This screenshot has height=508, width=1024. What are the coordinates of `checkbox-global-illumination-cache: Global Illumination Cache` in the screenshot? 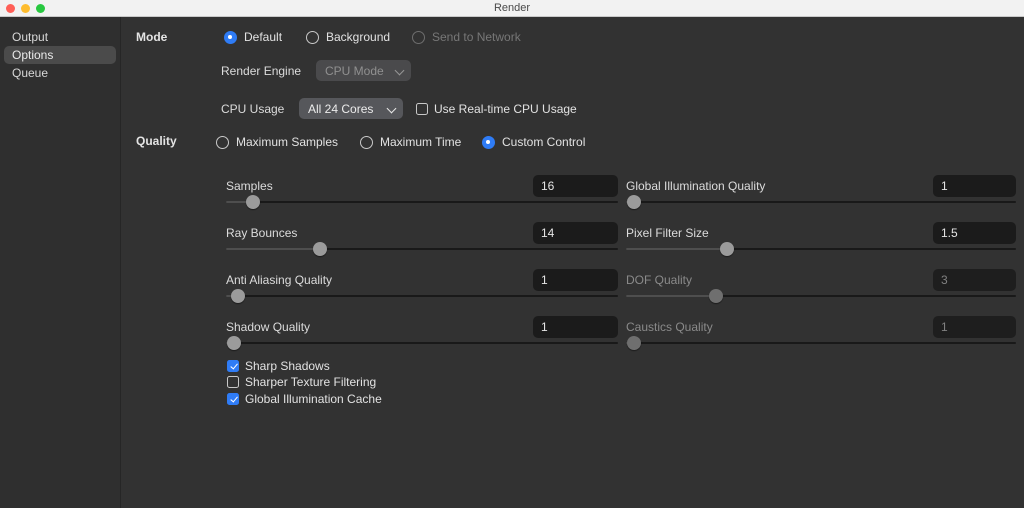 It's located at (304, 399).